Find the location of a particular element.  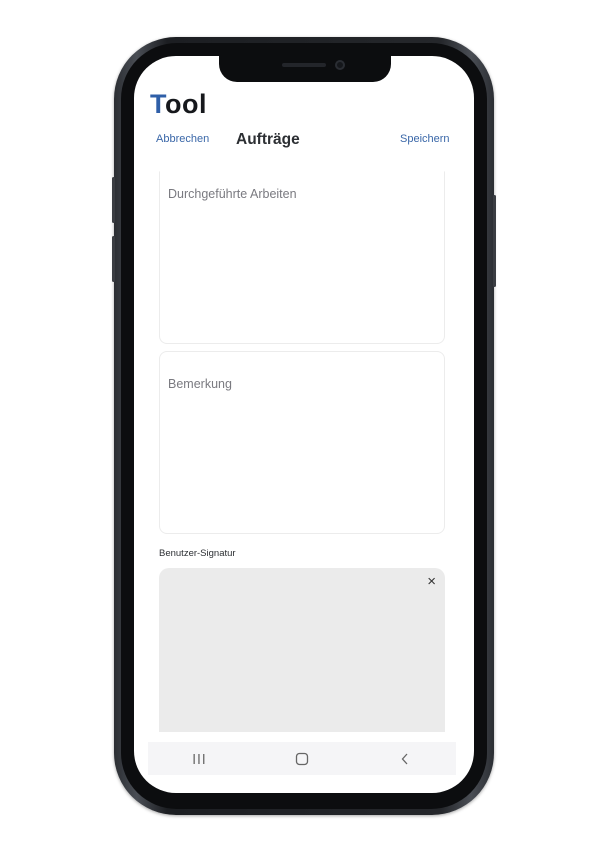

recent-apps-icon is located at coordinates (199, 759).